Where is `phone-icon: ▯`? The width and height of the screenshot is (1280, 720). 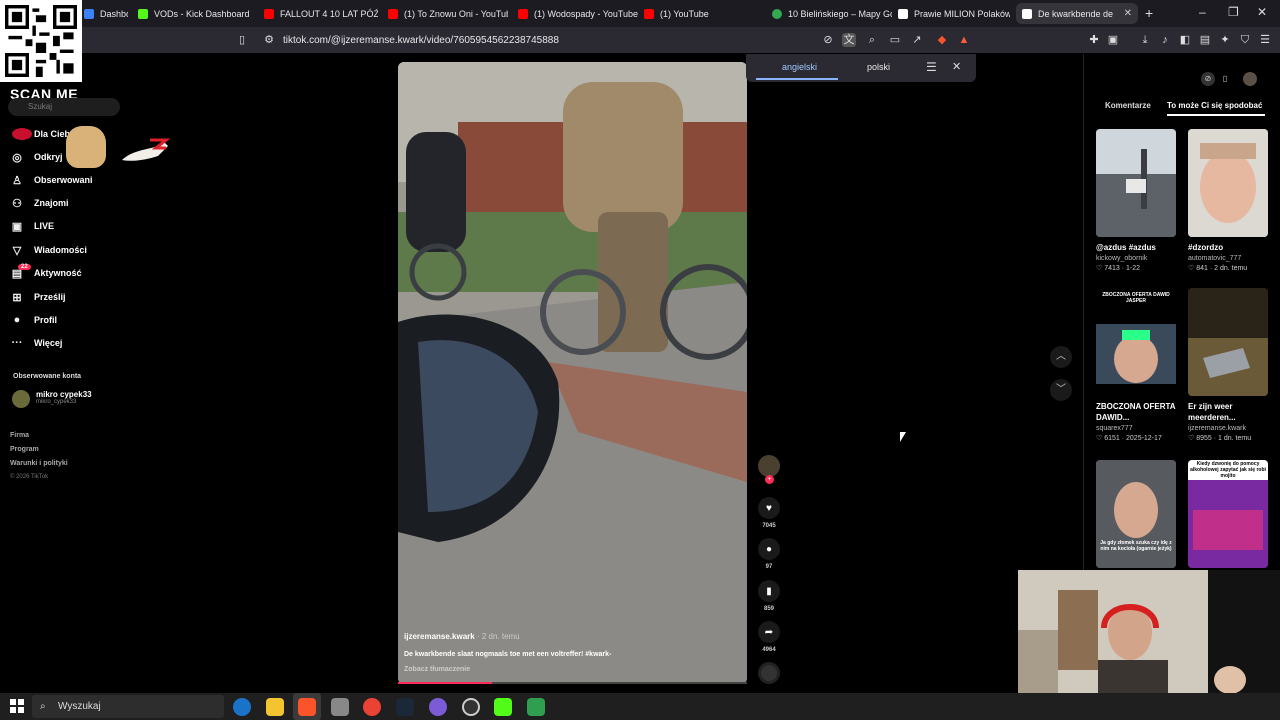 phone-icon: ▯ is located at coordinates (1225, 79).